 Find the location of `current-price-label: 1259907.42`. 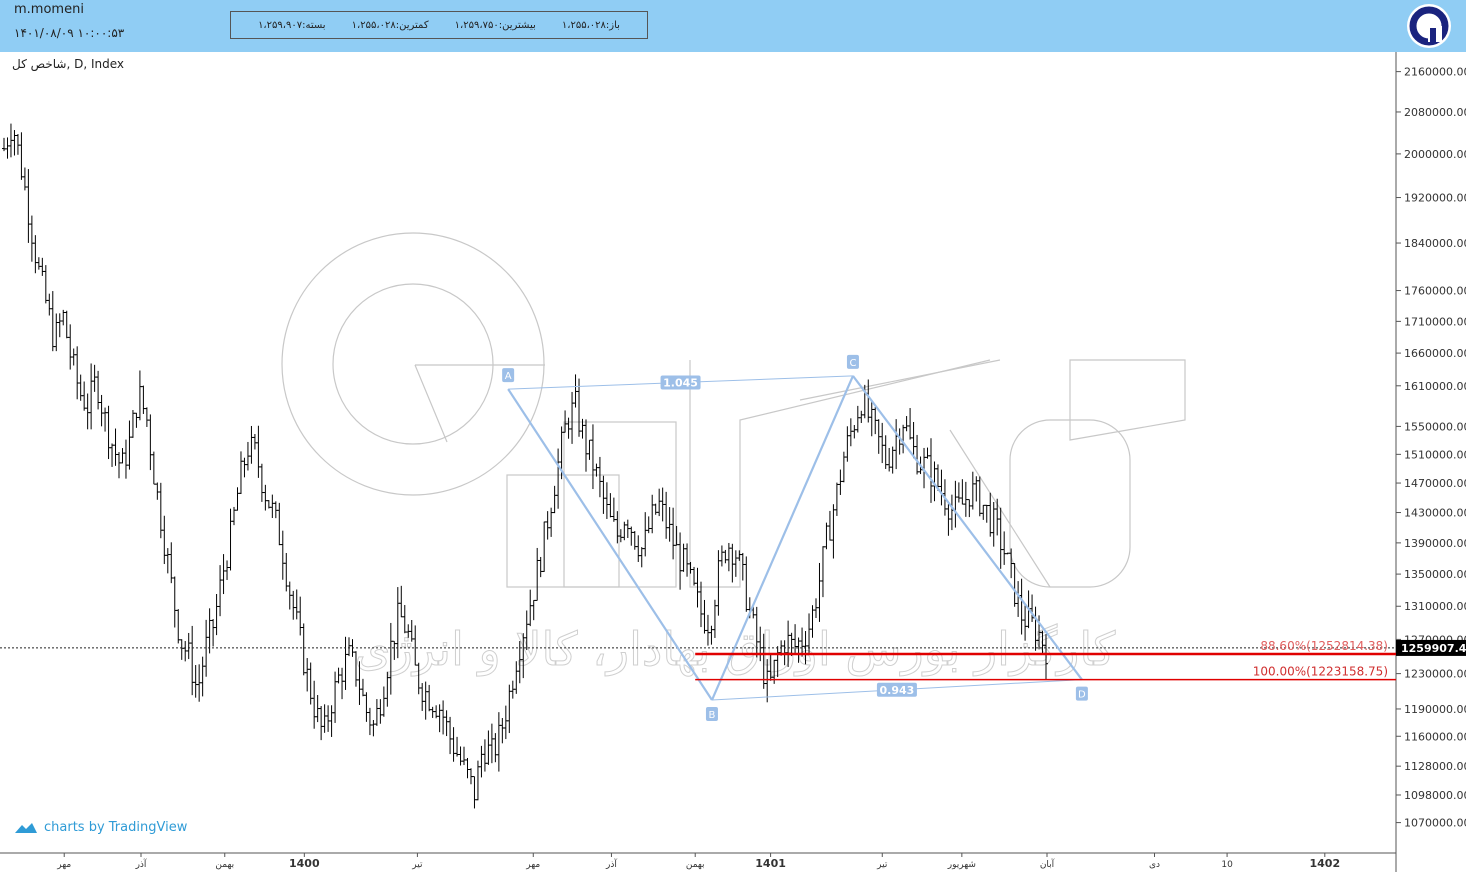

current-price-label: 1259907.42 is located at coordinates (1433, 648).